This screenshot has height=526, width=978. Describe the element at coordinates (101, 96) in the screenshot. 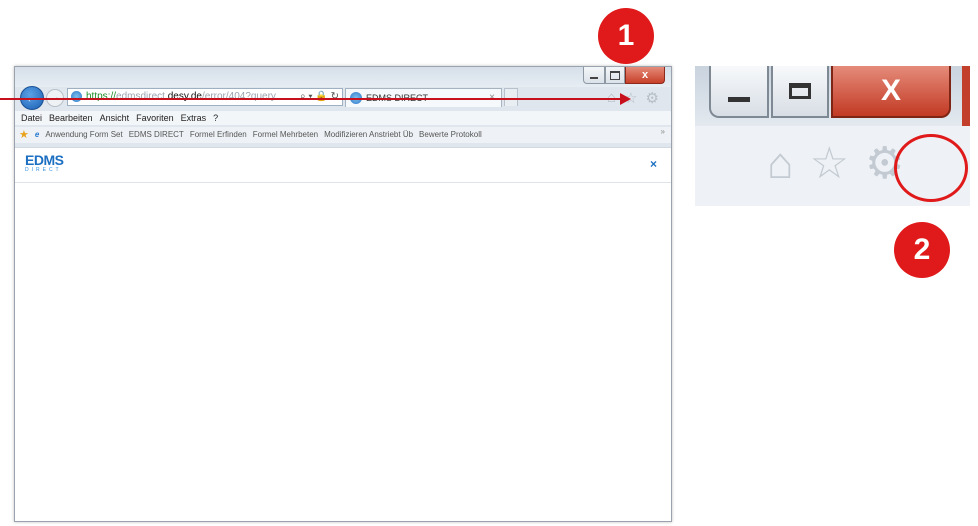

I see `url-scheme: https://` at that location.